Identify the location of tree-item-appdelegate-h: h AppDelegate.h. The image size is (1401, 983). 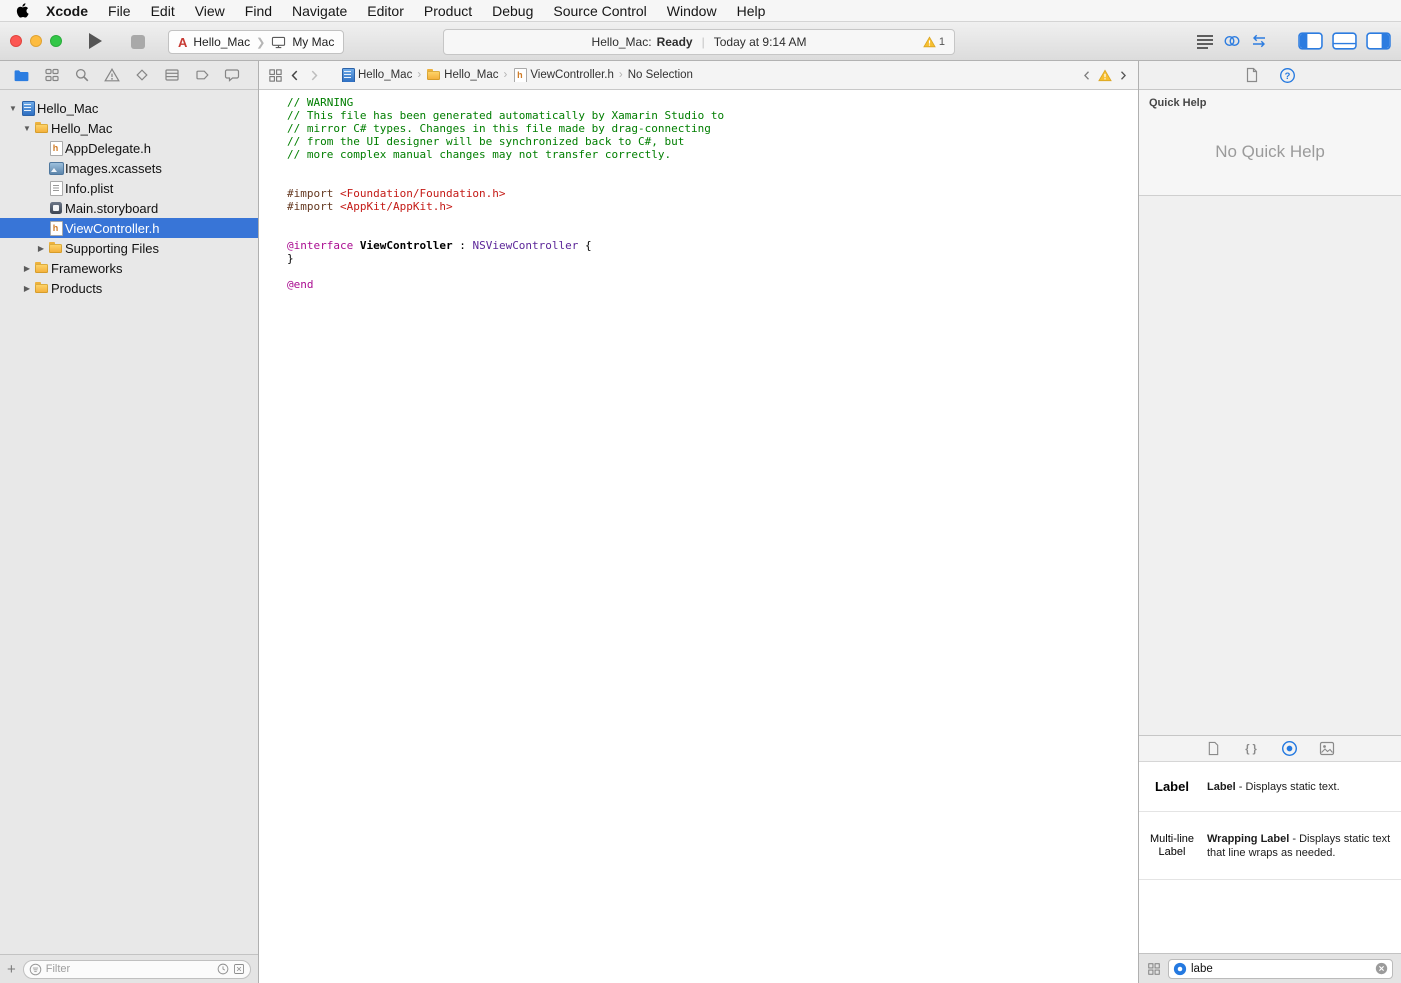
(129, 148).